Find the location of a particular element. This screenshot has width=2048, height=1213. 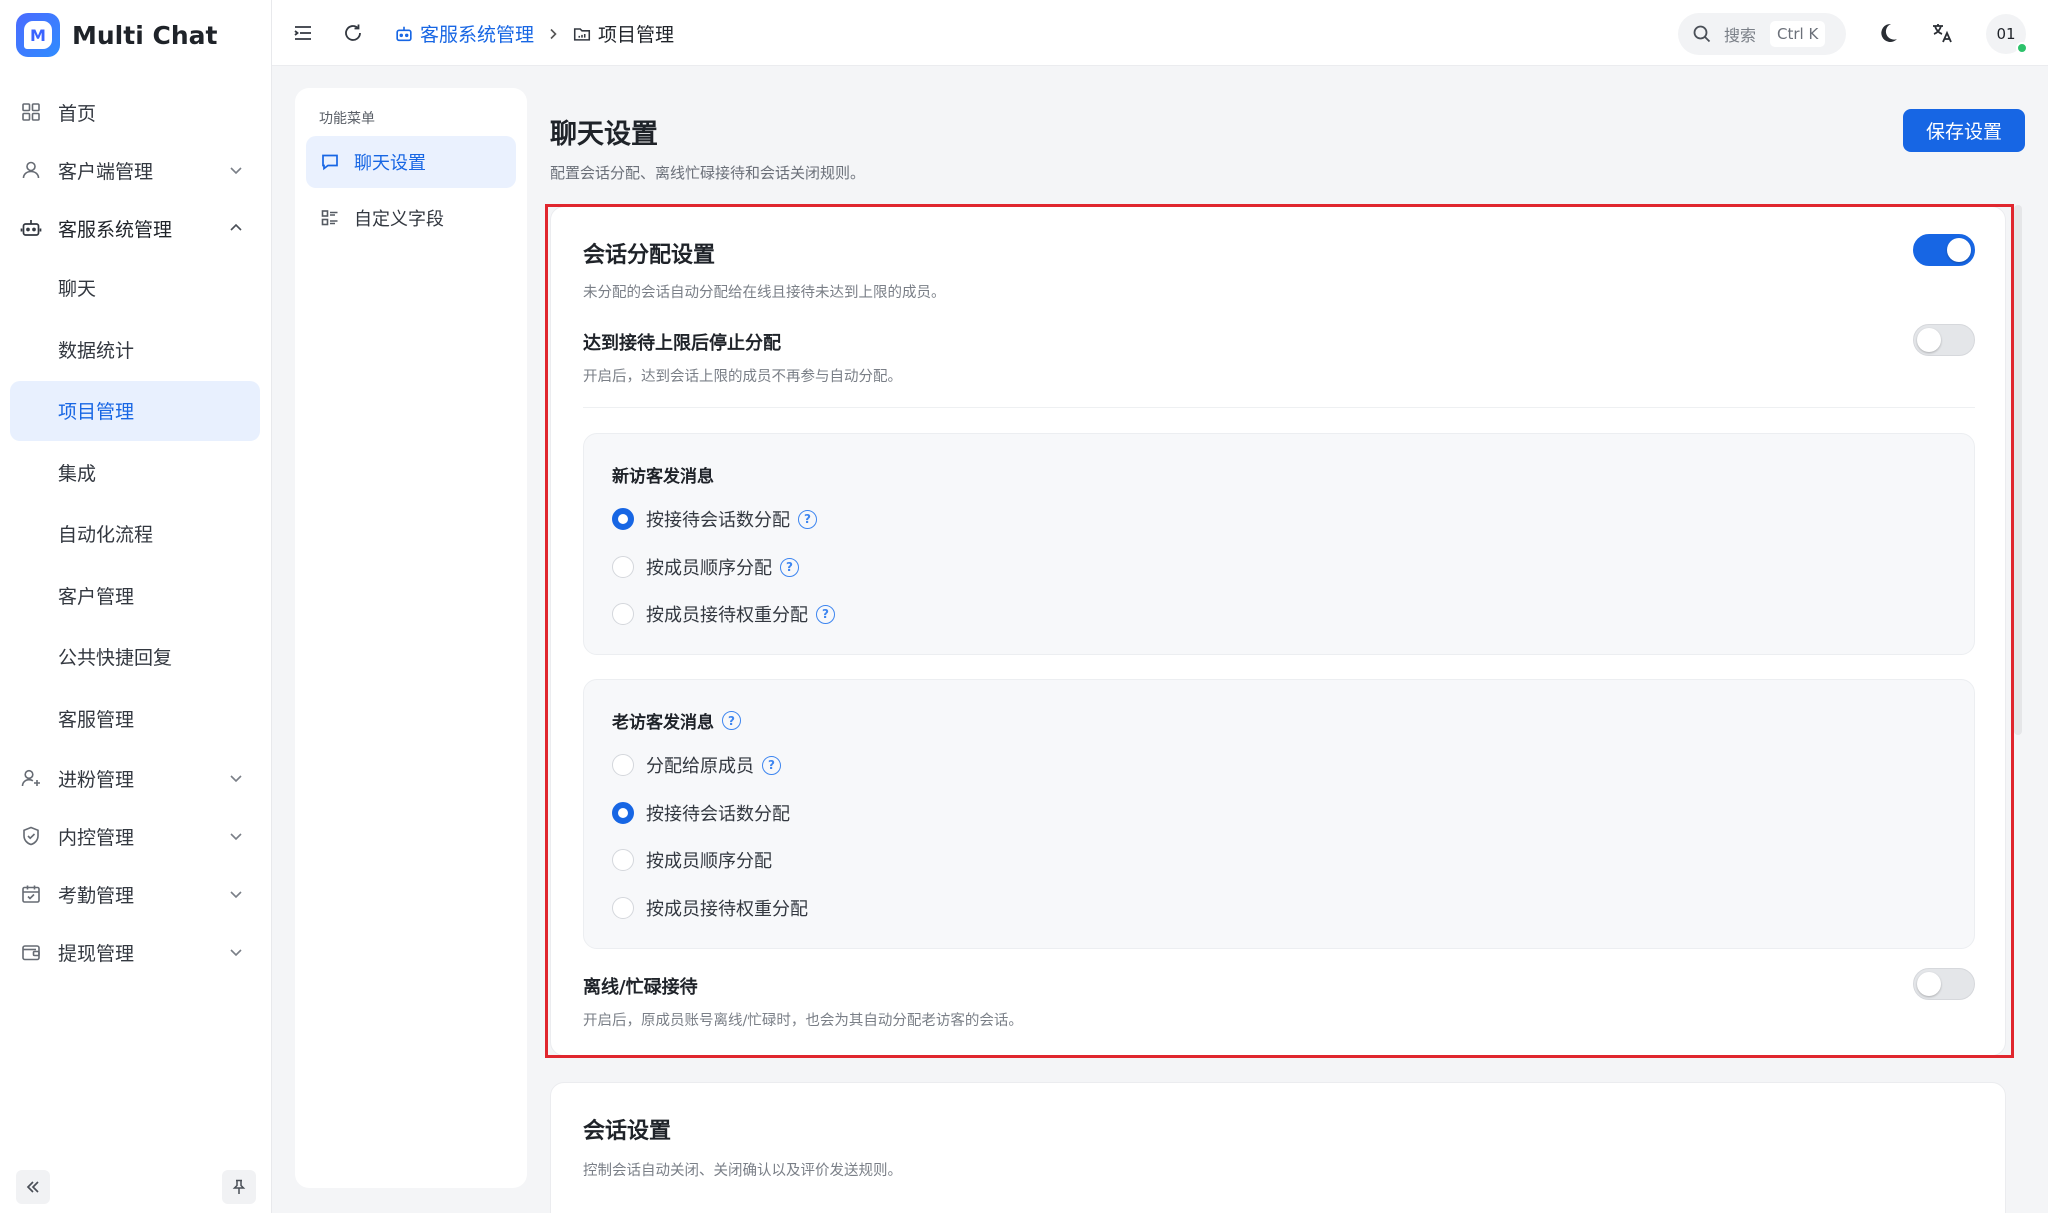

sidebar-item-cs-system: 客服系统管理 is located at coordinates (135, 228).